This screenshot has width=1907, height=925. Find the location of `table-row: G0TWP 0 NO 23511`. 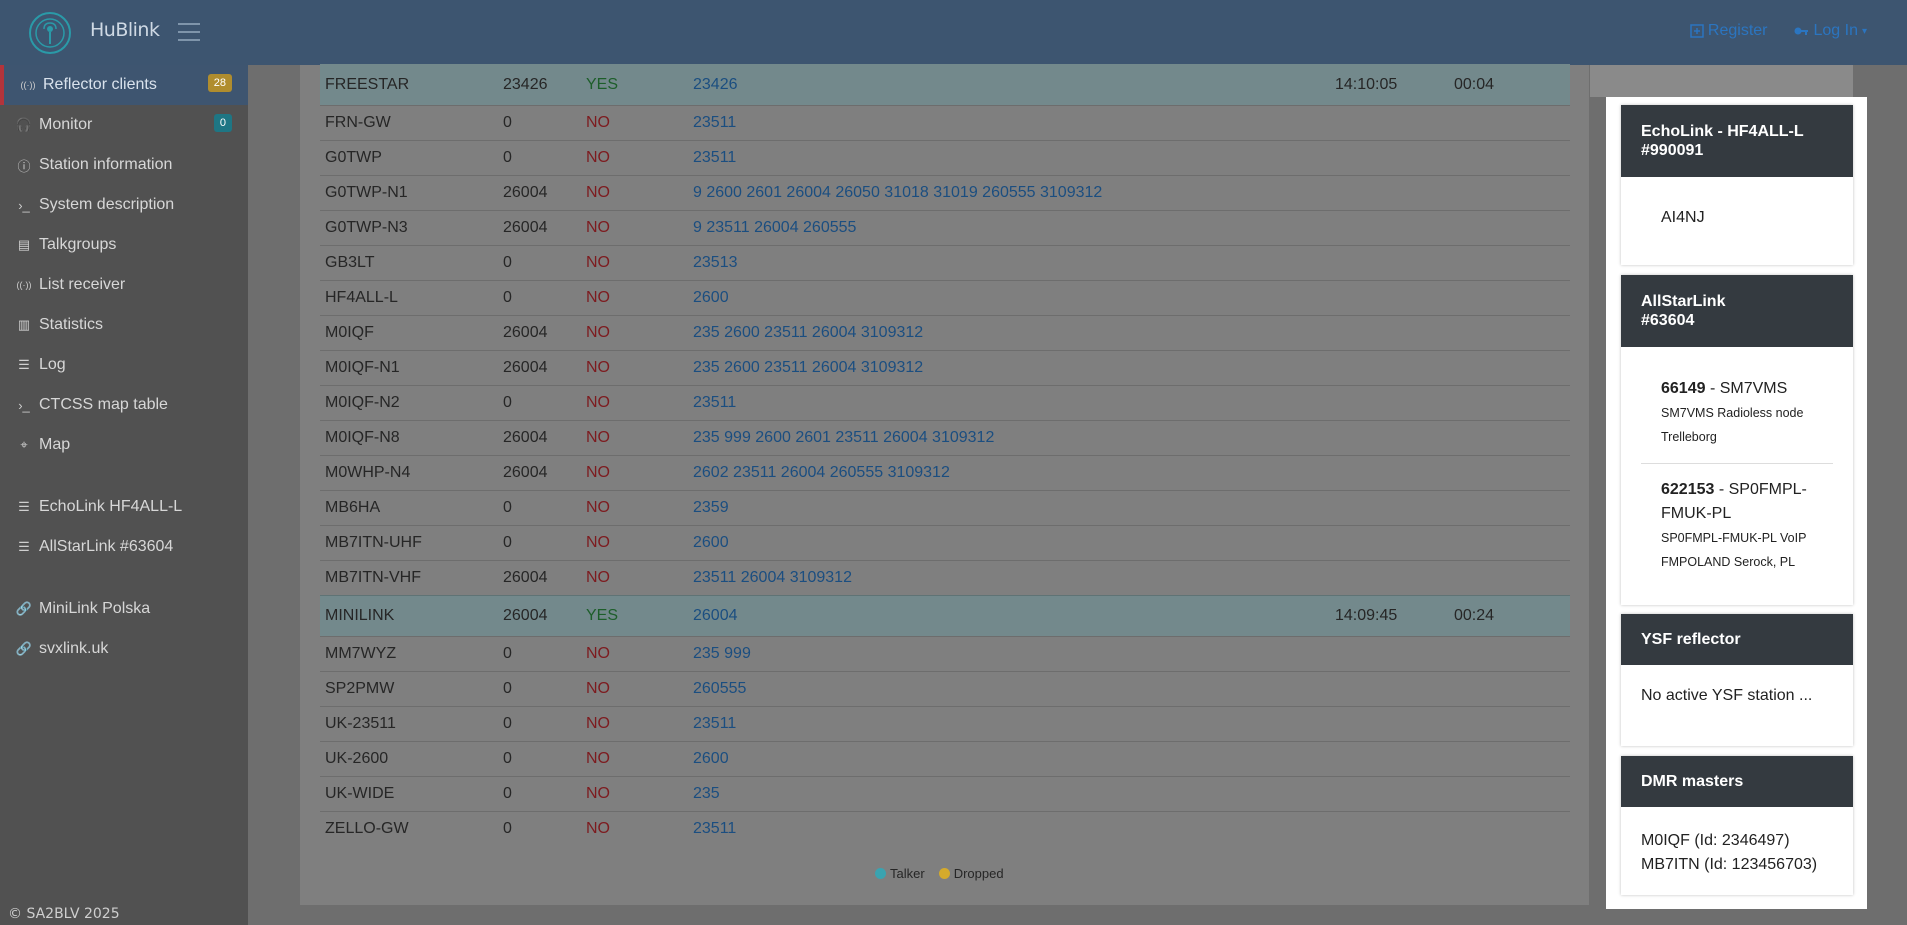

table-row: G0TWP 0 NO 23511 is located at coordinates (945, 157).